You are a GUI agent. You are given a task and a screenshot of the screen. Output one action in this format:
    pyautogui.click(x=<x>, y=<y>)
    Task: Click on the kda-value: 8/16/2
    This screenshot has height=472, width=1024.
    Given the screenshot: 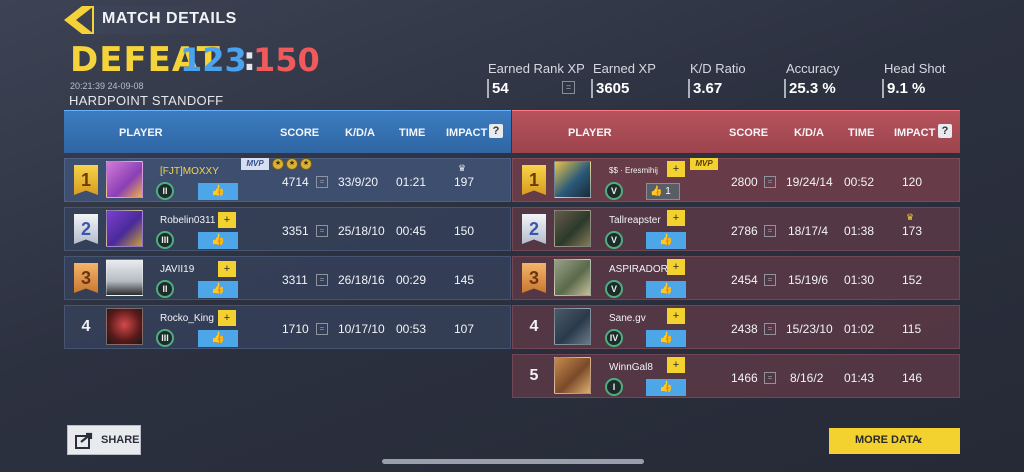 What is the action you would take?
    pyautogui.click(x=807, y=378)
    